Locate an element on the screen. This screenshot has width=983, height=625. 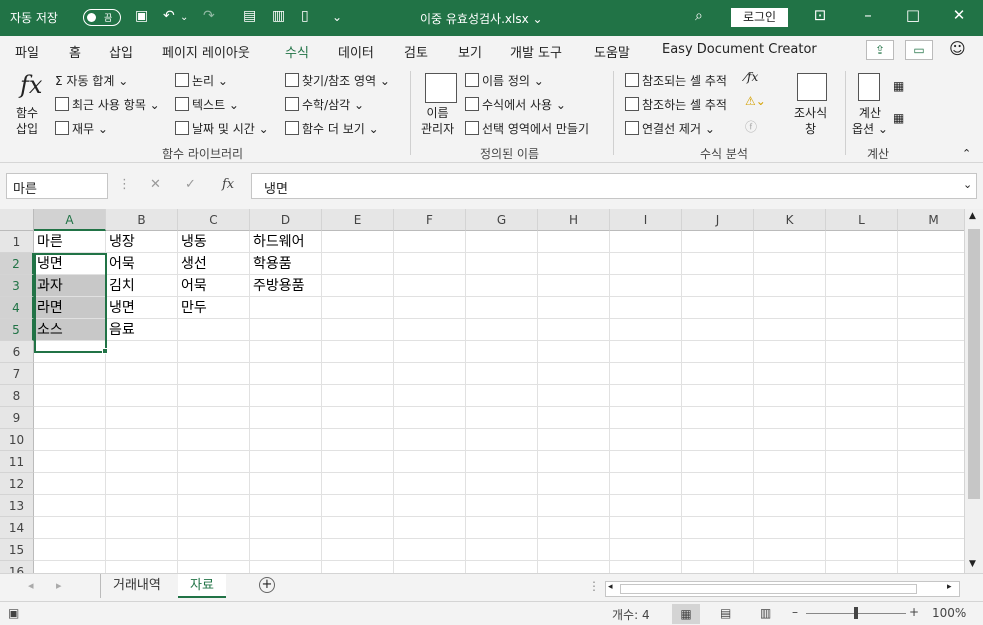
prev-sheet-icon: ◂ is located at coordinates (31, 585).